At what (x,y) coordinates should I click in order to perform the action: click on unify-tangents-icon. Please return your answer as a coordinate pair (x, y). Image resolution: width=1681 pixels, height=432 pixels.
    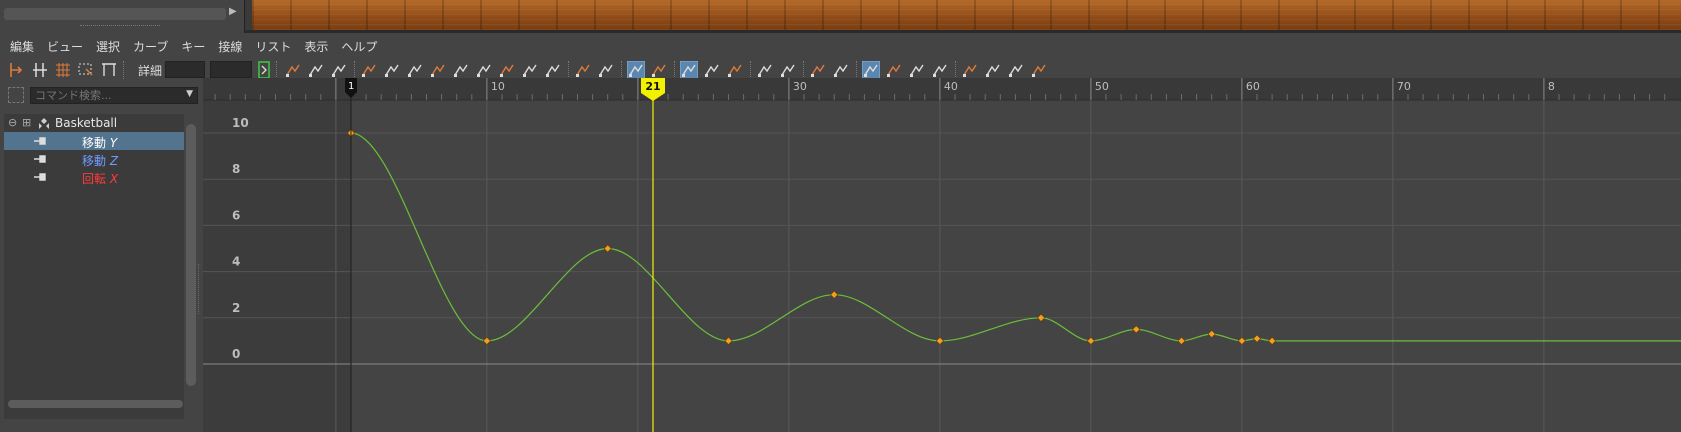
    Looking at the image, I should click on (606, 70).